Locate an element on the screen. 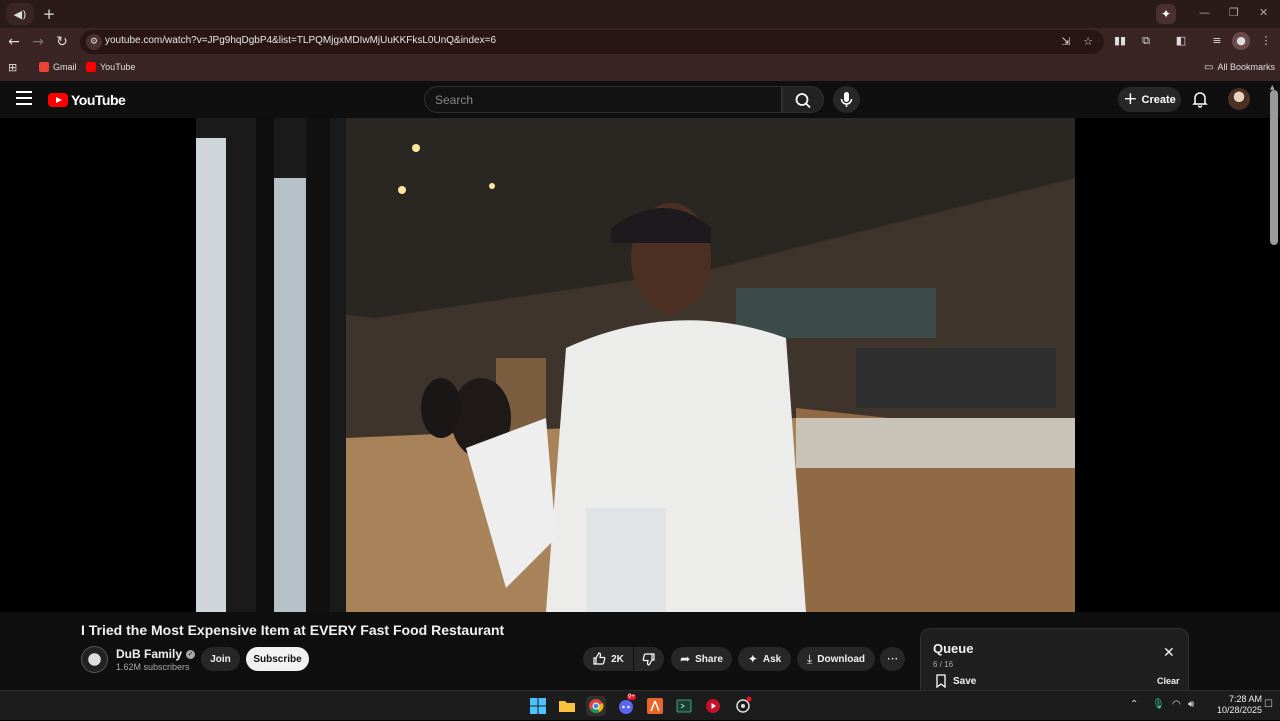  microphone-icon is located at coordinates (846, 99).